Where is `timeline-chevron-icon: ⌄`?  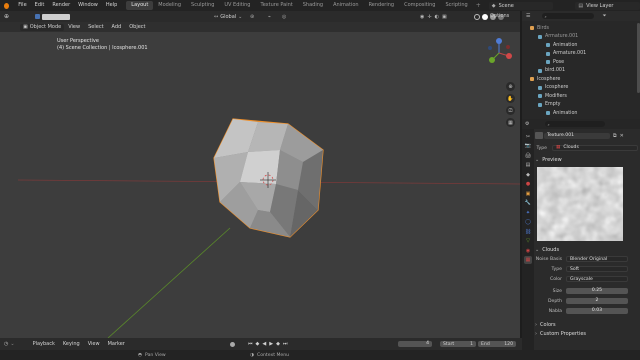 timeline-chevron-icon: ⌄ is located at coordinates (12, 344).